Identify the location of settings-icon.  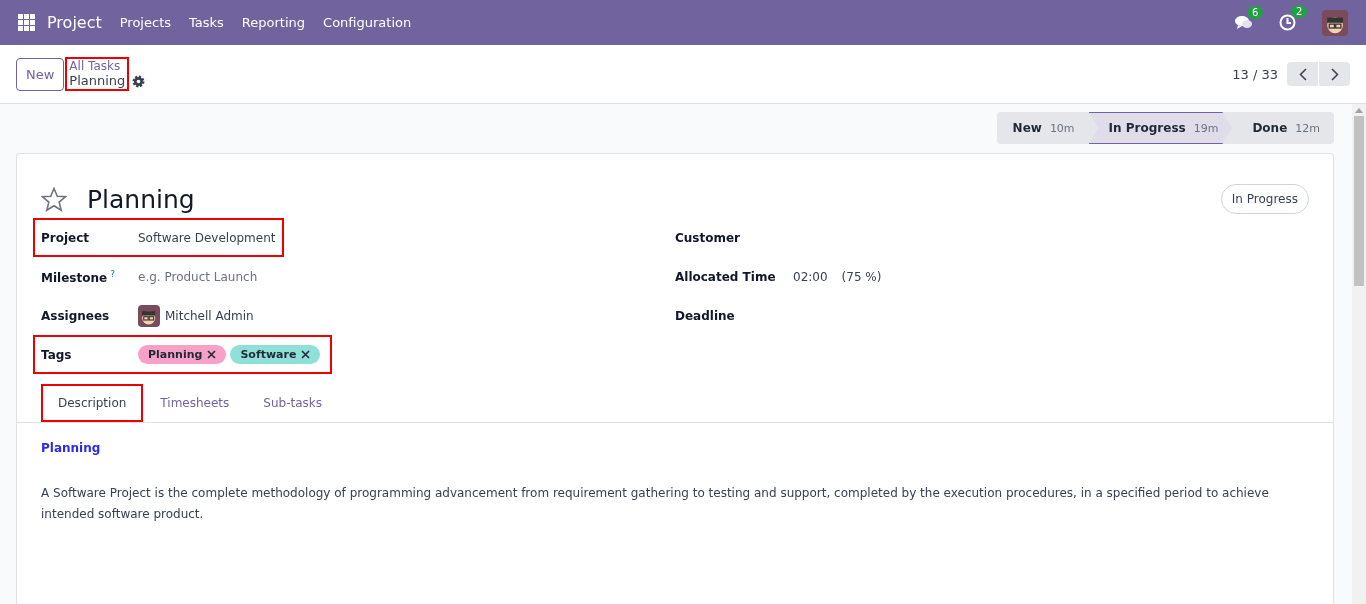
(139, 81).